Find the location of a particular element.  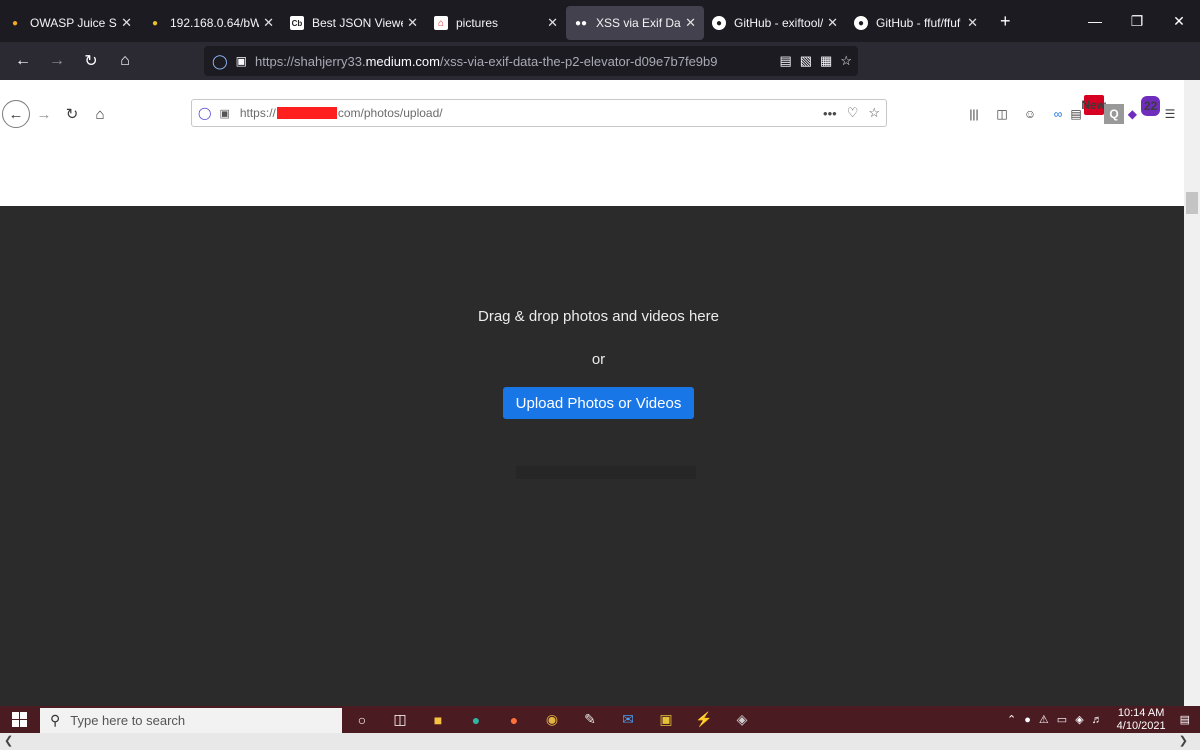

tab-github-exiftool: ● GitHub - exiftool/ ✕ is located at coordinates (775, 23).